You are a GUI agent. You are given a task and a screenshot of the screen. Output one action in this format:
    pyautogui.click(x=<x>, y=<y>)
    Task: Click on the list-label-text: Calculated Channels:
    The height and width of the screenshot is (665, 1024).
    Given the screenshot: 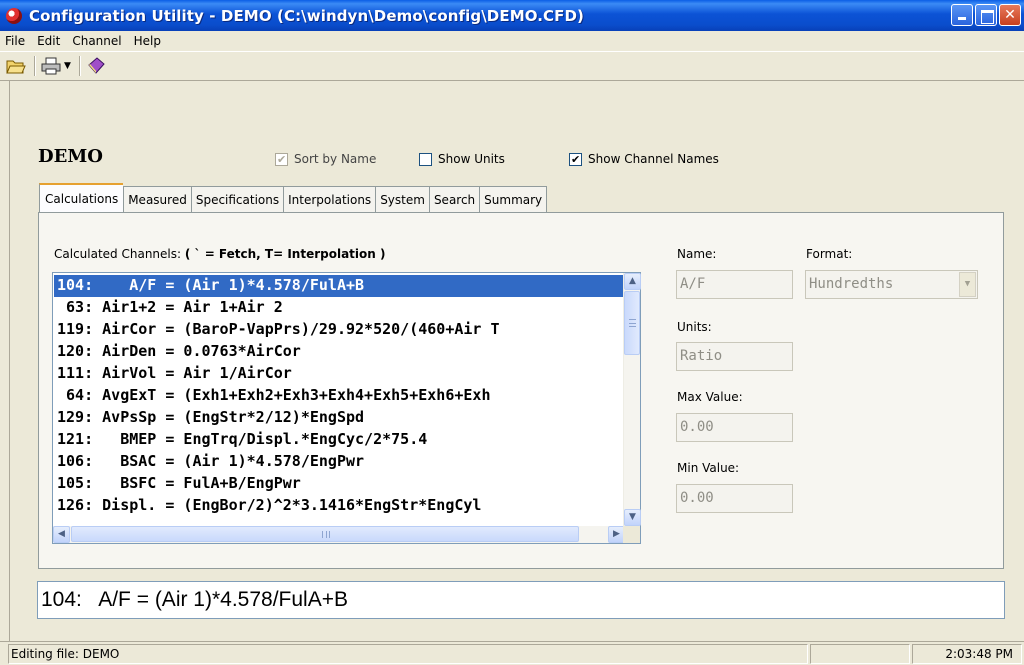 What is the action you would take?
    pyautogui.click(x=119, y=254)
    